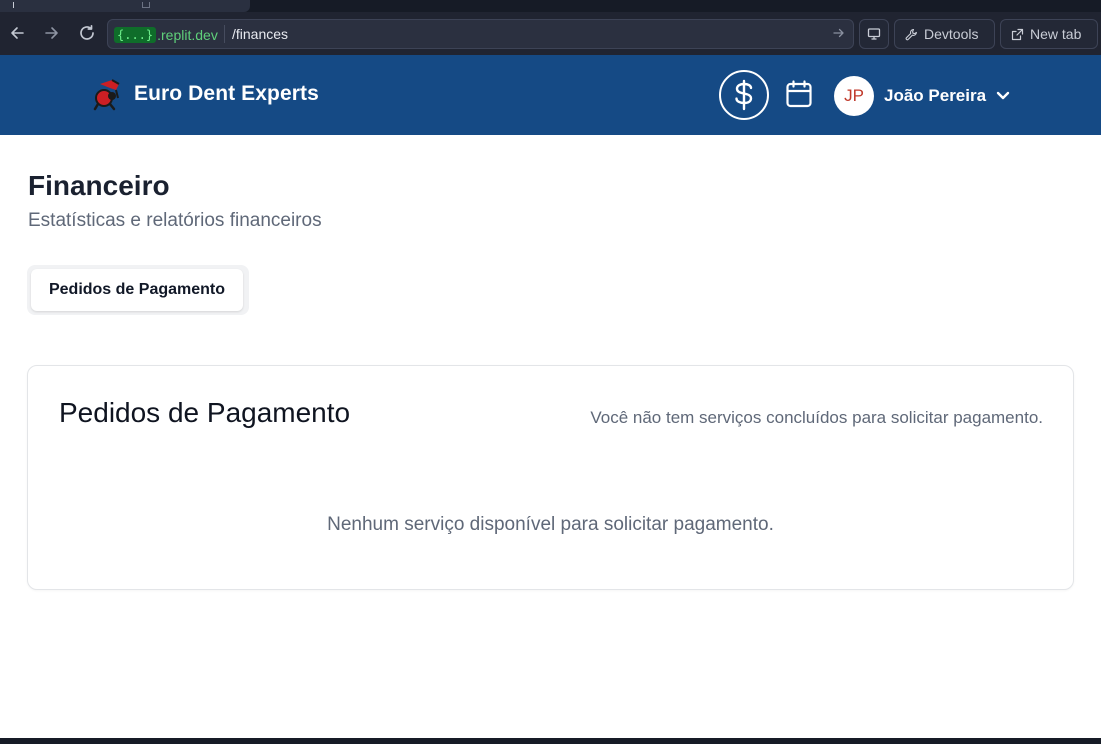  Describe the element at coordinates (1017, 34) in the screenshot. I see `external-link-icon` at that location.